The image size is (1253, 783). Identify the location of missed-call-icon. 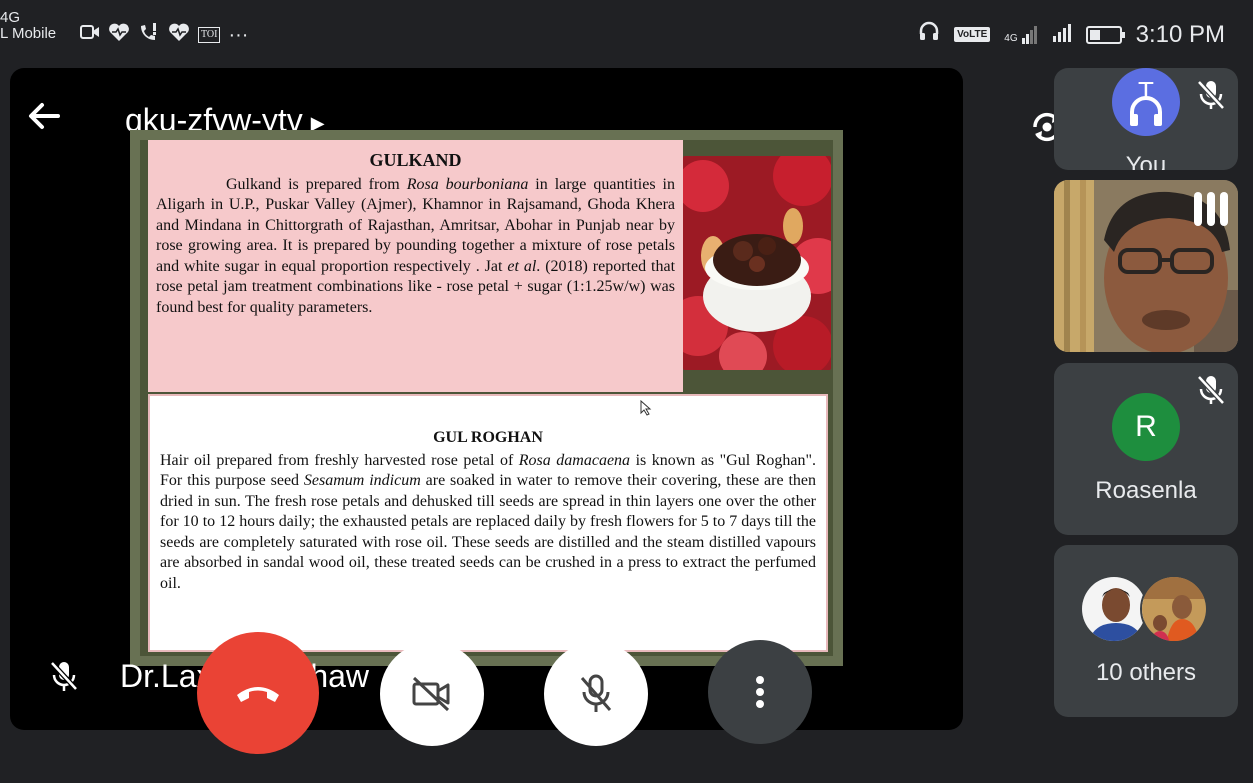
(149, 35).